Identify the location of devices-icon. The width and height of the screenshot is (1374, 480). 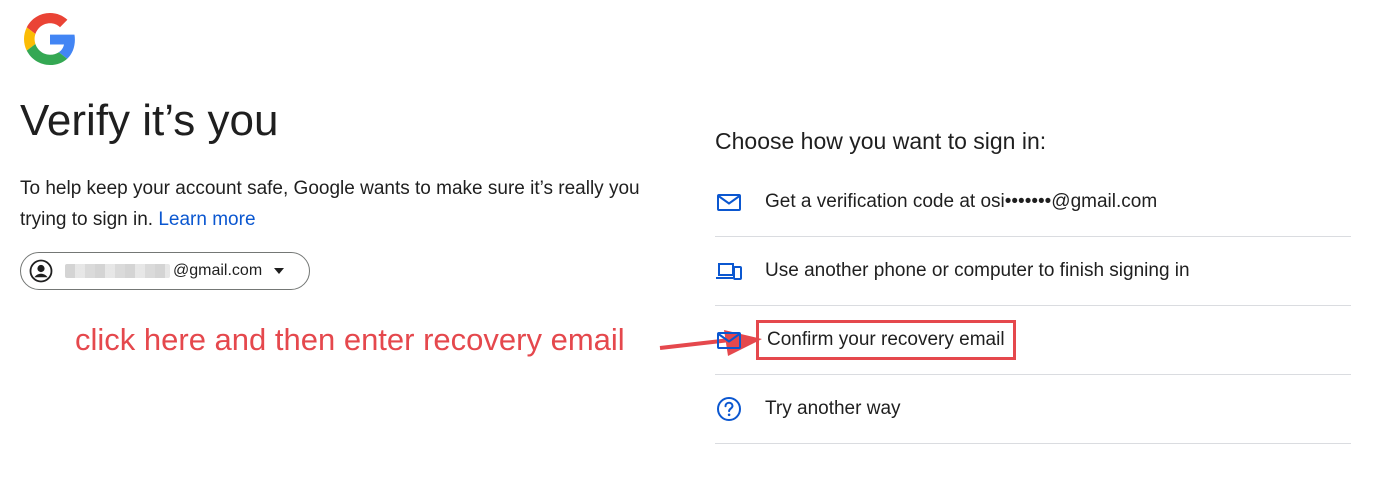
(729, 271).